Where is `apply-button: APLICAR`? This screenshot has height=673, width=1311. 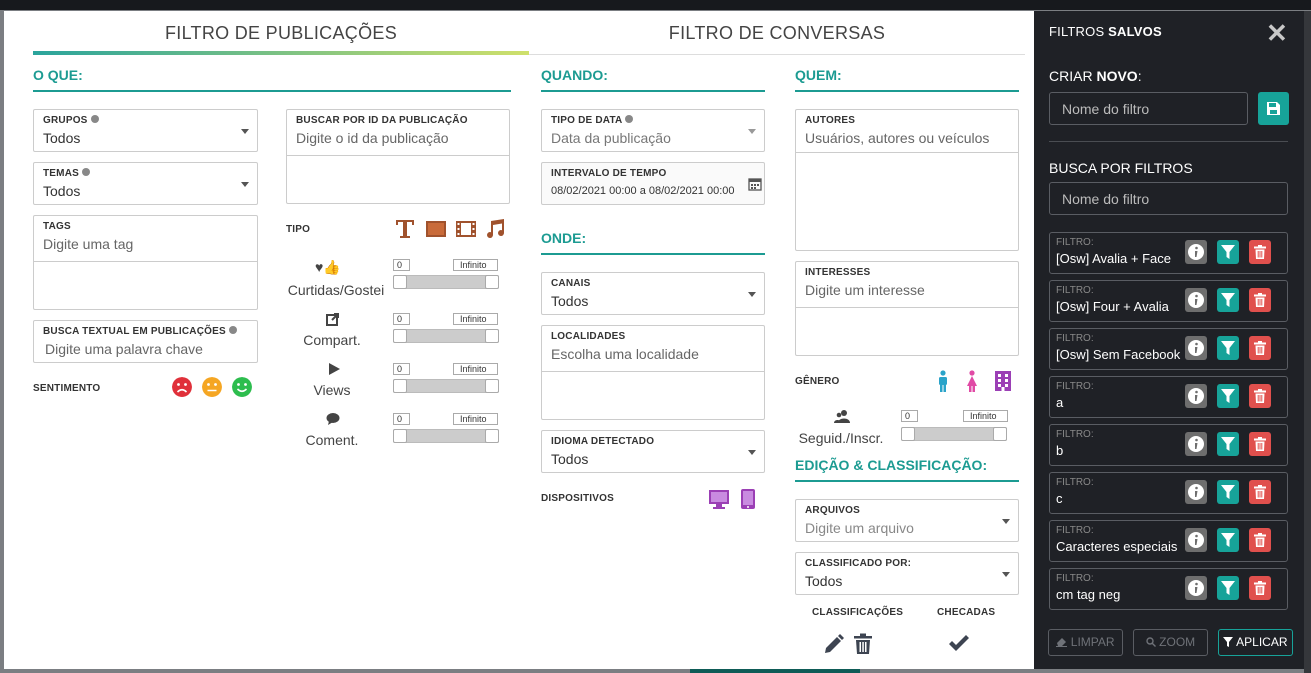 apply-button: APLICAR is located at coordinates (1255, 642).